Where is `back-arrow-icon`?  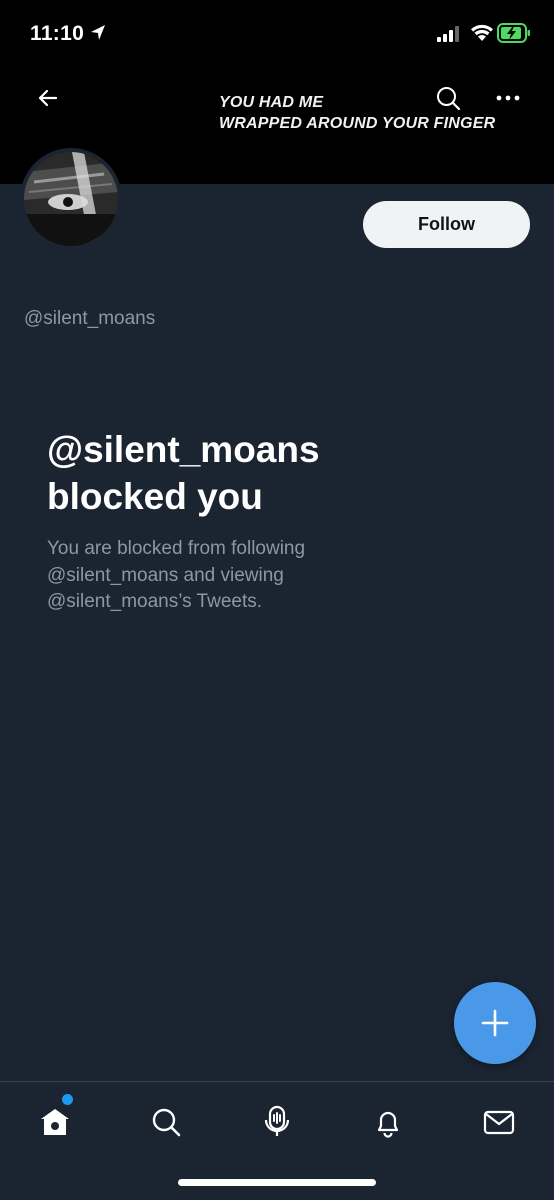
back-arrow-icon is located at coordinates (48, 98).